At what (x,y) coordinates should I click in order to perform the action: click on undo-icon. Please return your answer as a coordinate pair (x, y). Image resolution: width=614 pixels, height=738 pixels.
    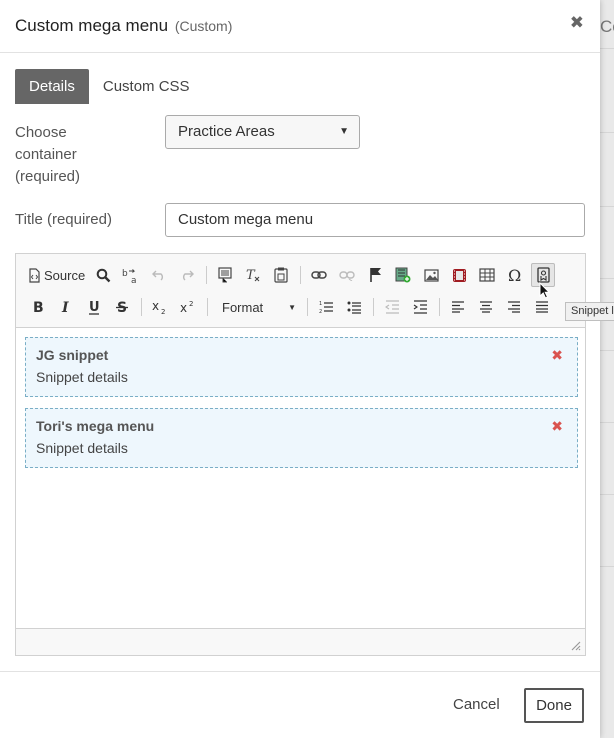
    Looking at the image, I should click on (158, 275).